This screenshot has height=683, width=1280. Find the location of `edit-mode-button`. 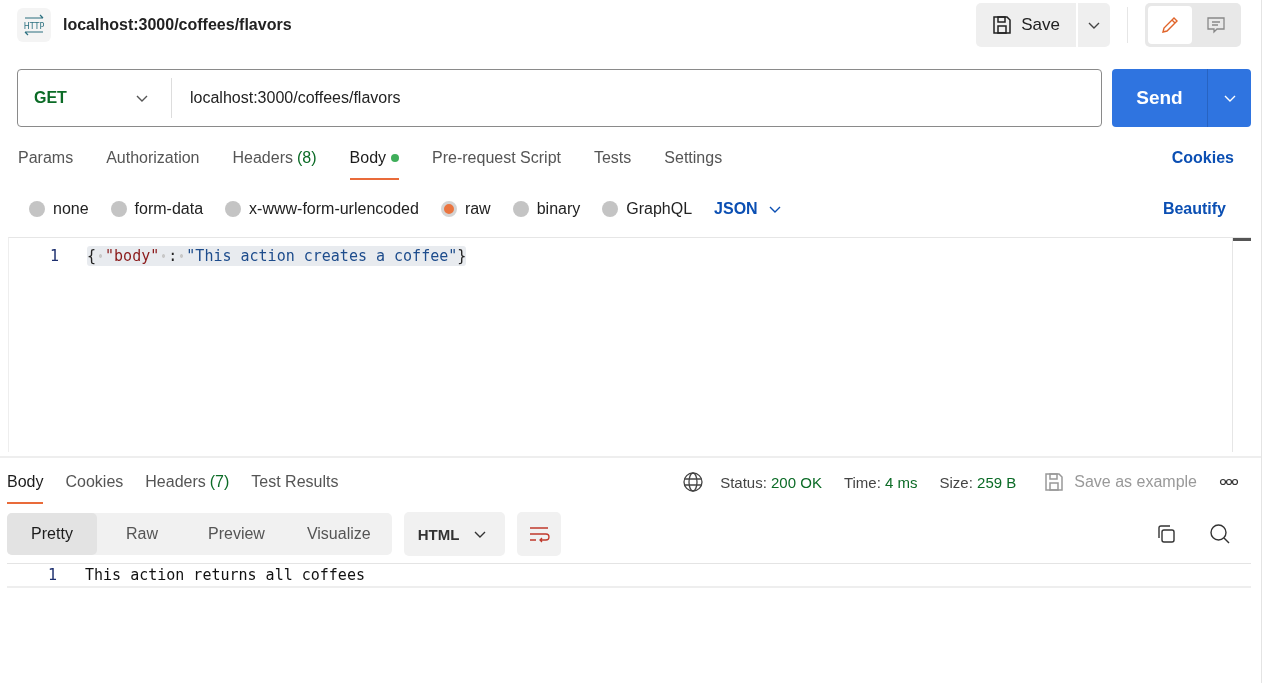

edit-mode-button is located at coordinates (1170, 25).